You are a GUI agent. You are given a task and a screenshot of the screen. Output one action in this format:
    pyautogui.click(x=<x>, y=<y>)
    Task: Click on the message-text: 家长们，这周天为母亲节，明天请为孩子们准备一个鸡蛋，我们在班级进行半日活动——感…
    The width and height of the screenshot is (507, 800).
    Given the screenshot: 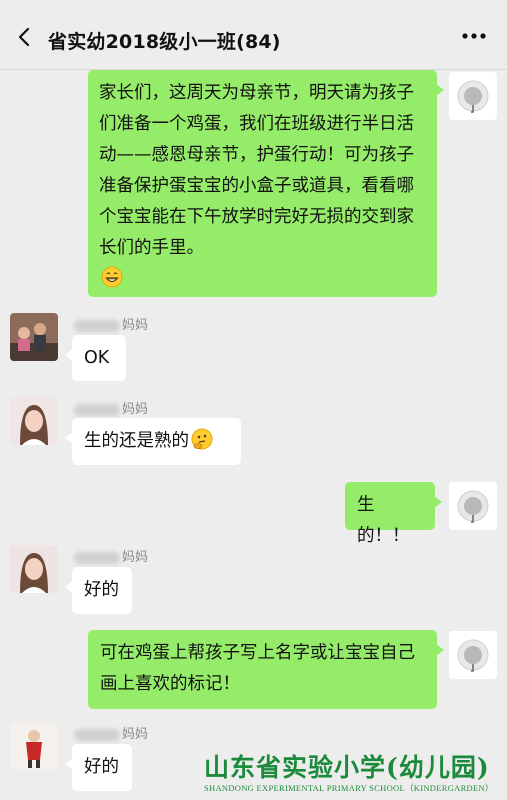 What is the action you would take?
    pyautogui.click(x=256, y=170)
    